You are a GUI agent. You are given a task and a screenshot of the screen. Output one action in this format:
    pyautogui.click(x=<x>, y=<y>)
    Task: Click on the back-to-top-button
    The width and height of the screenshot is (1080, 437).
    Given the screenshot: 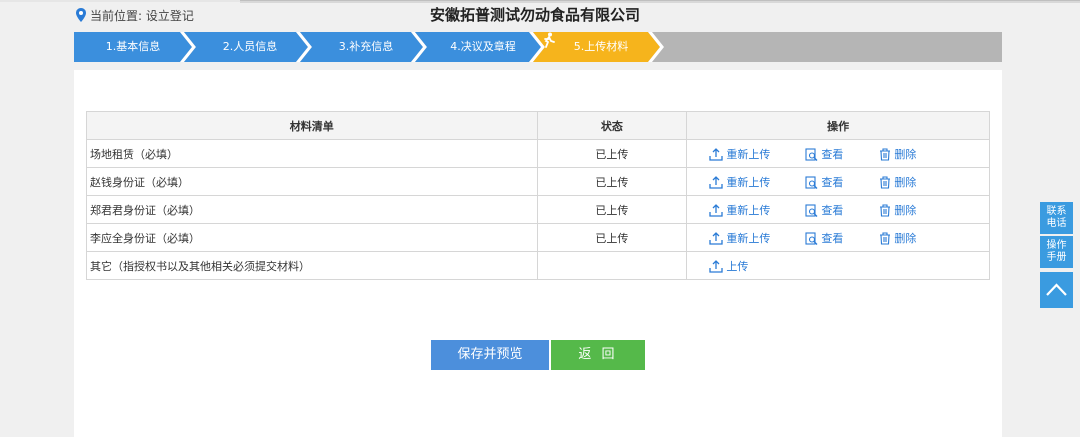 What is the action you would take?
    pyautogui.click(x=1056, y=290)
    